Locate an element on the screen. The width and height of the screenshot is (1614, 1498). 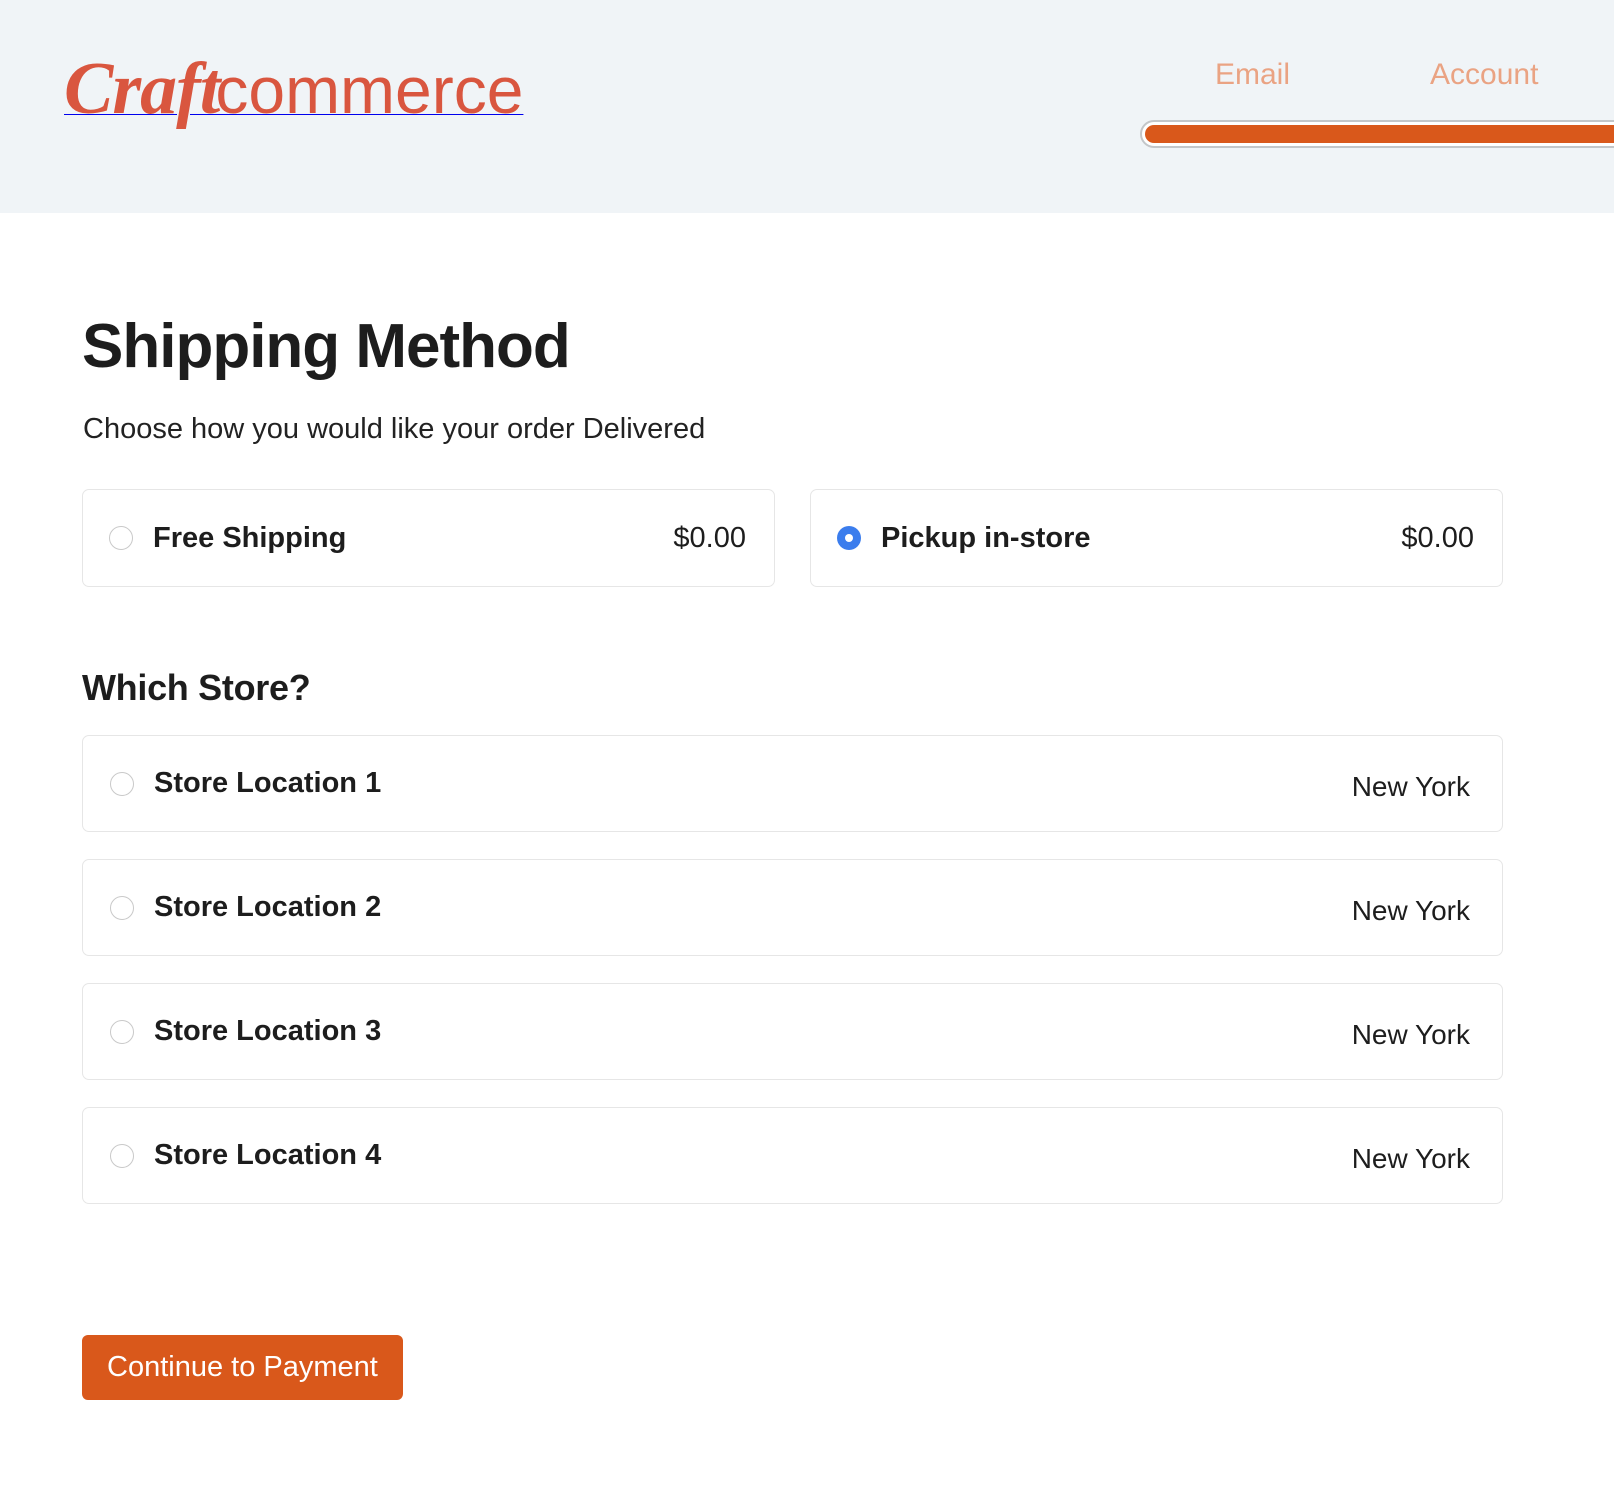
store-option-label: Store Location 1 is located at coordinates (268, 783).